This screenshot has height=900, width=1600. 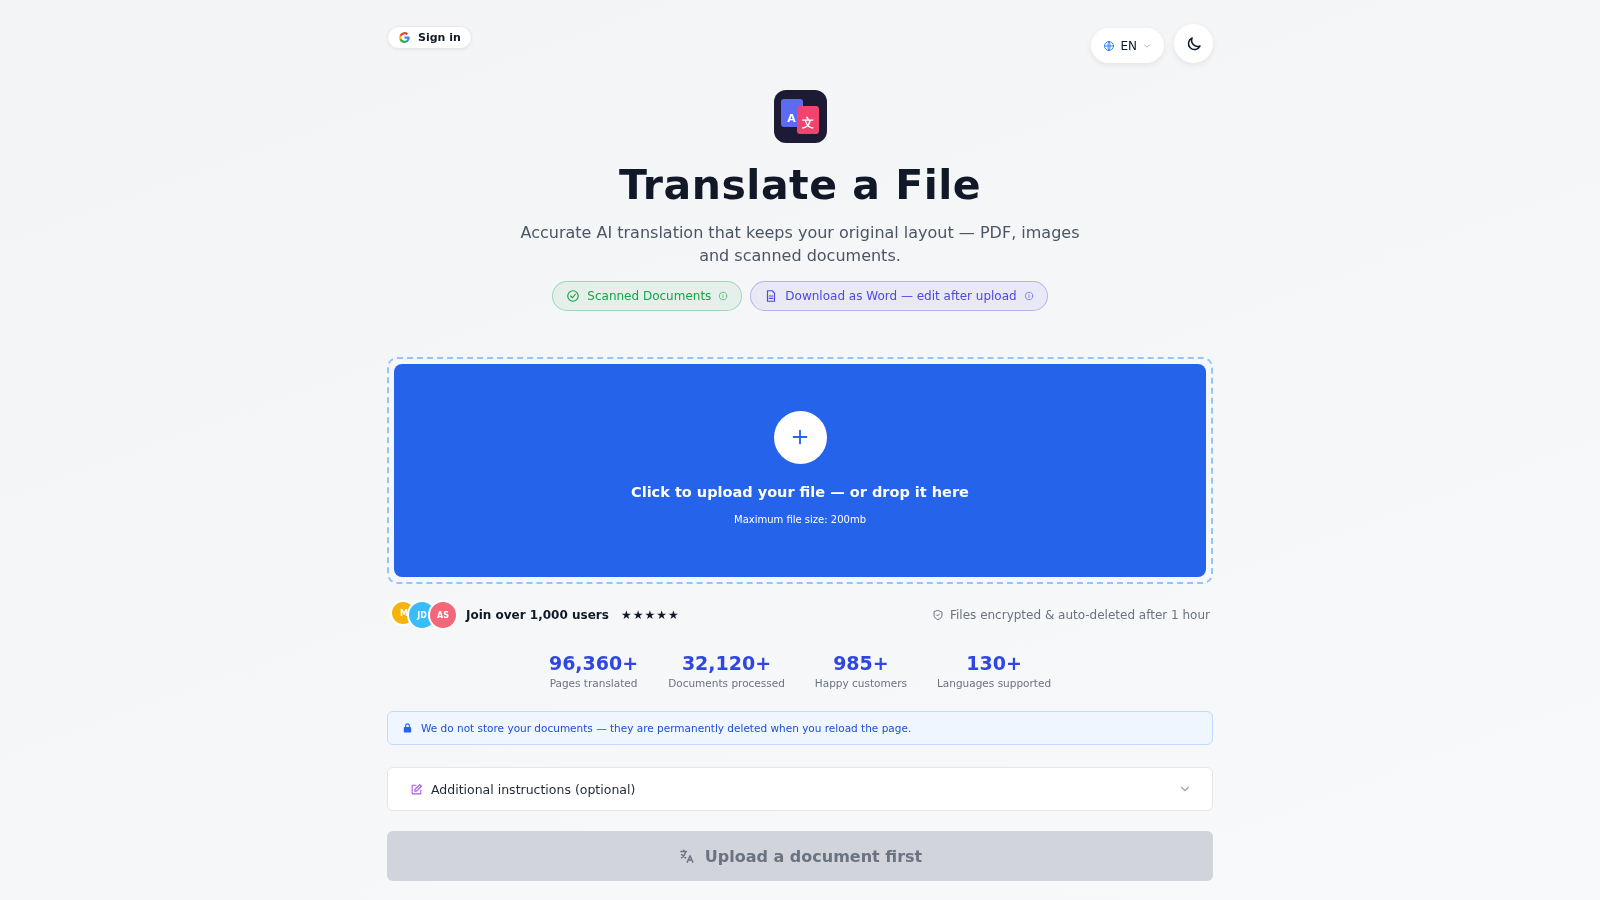 I want to click on stat-value: 32,120+, so click(x=726, y=663).